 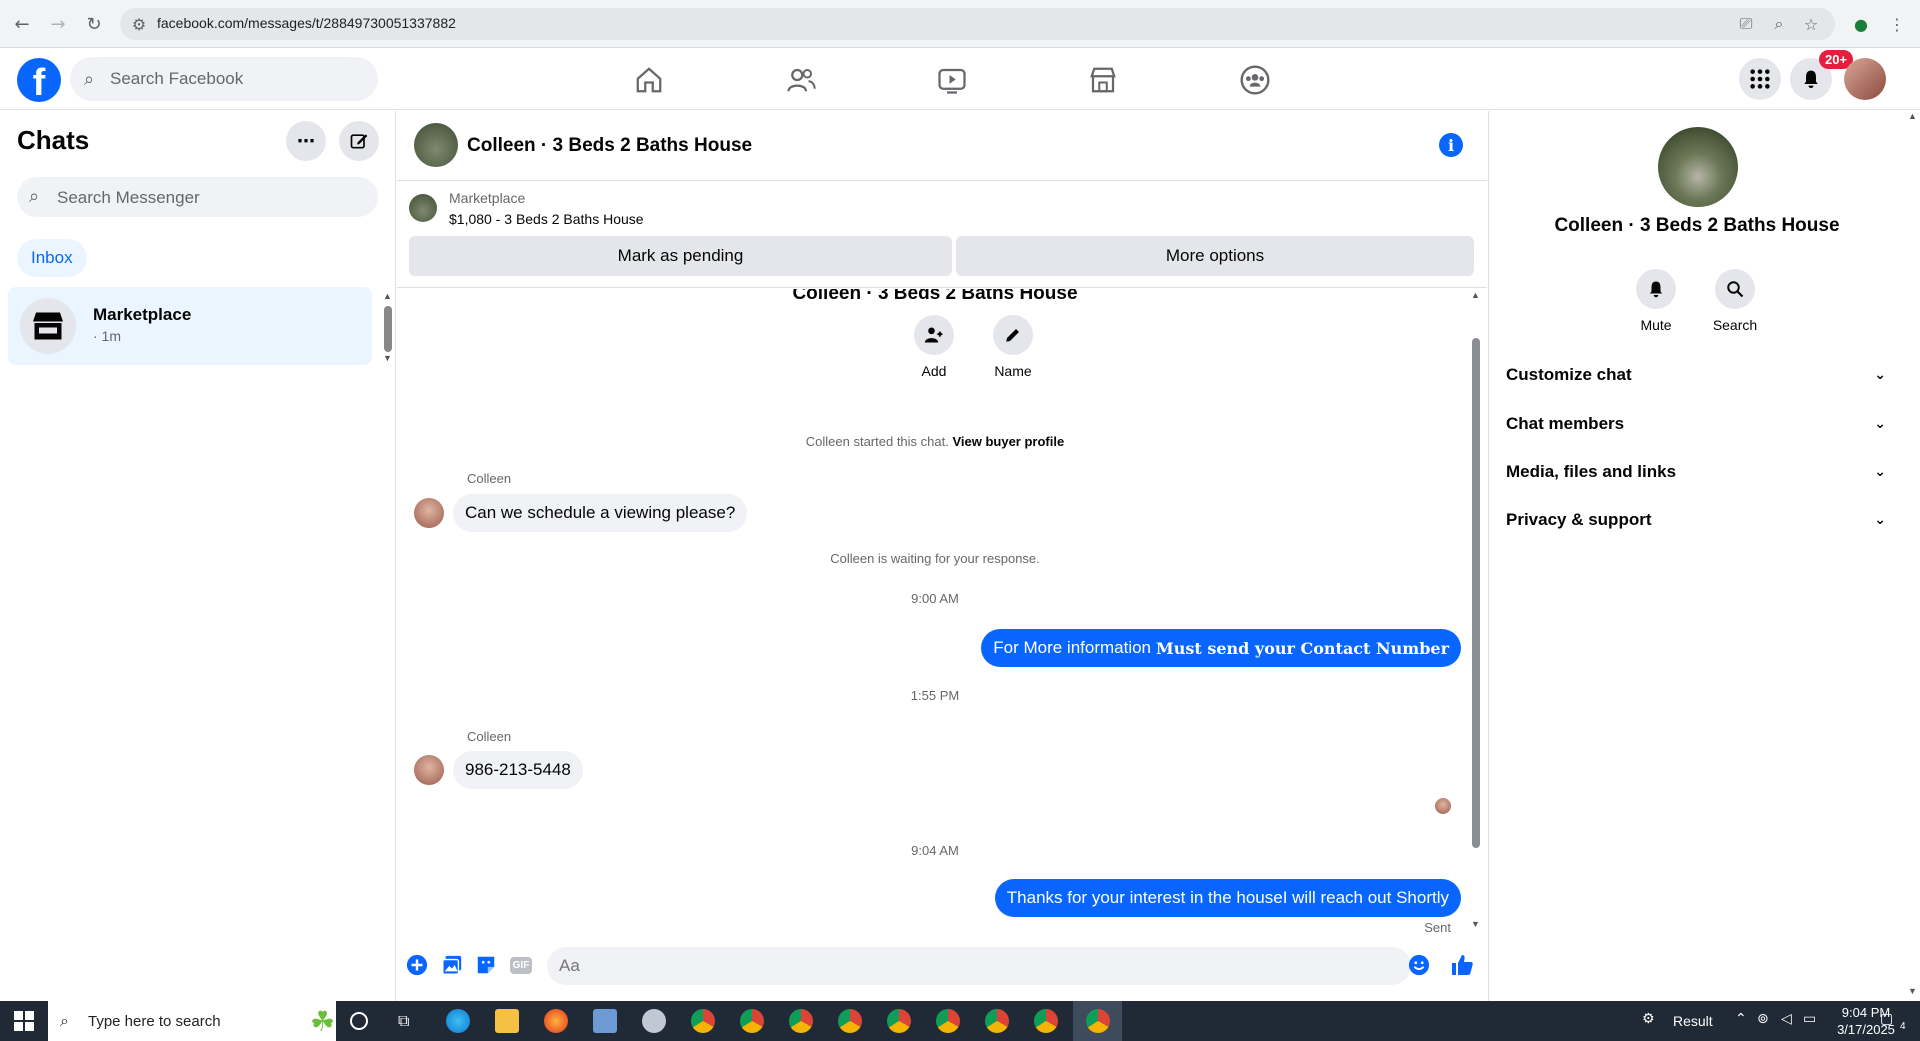 I want to click on view-buyer-profile-link: View buyer profile, so click(x=1008, y=441).